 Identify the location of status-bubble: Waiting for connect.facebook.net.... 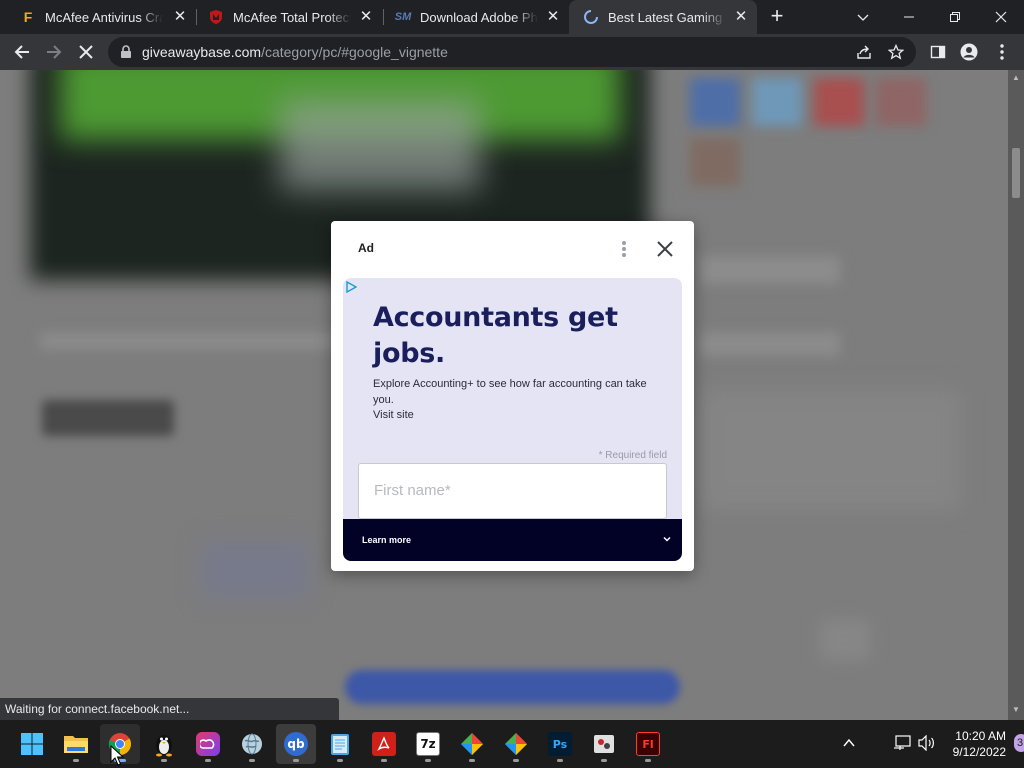
(169, 709).